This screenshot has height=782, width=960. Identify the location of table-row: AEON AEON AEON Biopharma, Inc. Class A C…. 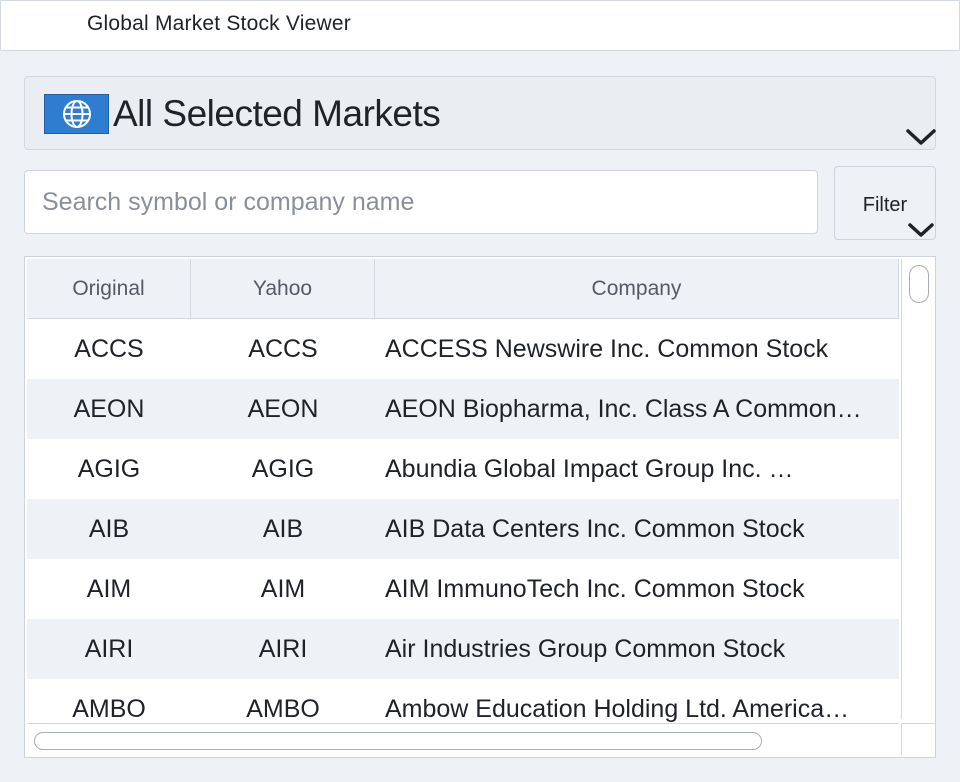
(463, 409).